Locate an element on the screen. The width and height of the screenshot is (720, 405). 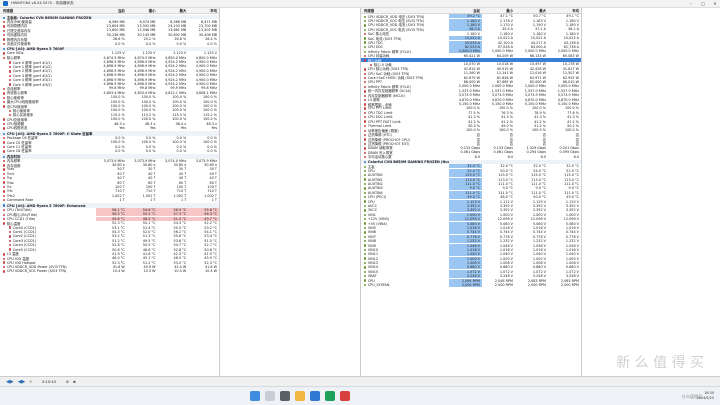
sensor-value: 115.2 % is located at coordinates (148, 114).